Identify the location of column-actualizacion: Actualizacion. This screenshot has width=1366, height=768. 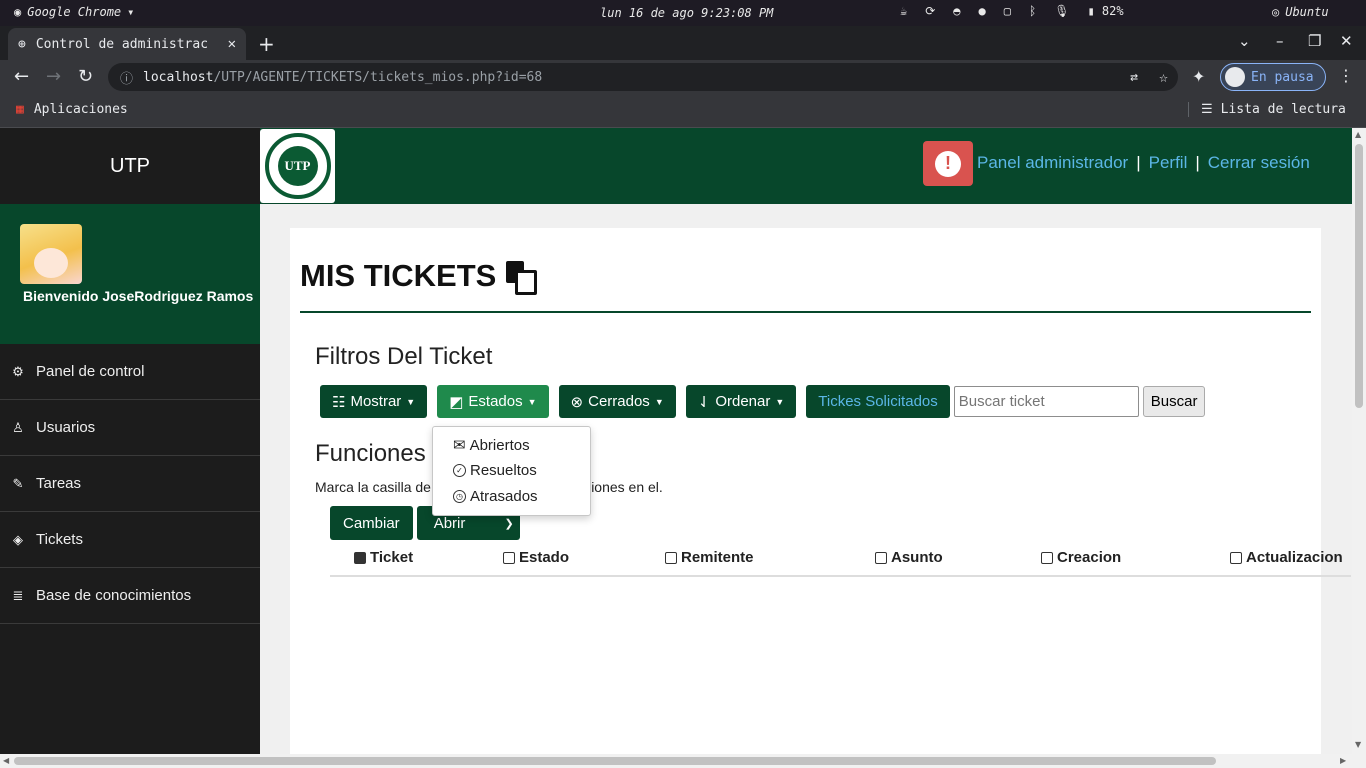
(1286, 557).